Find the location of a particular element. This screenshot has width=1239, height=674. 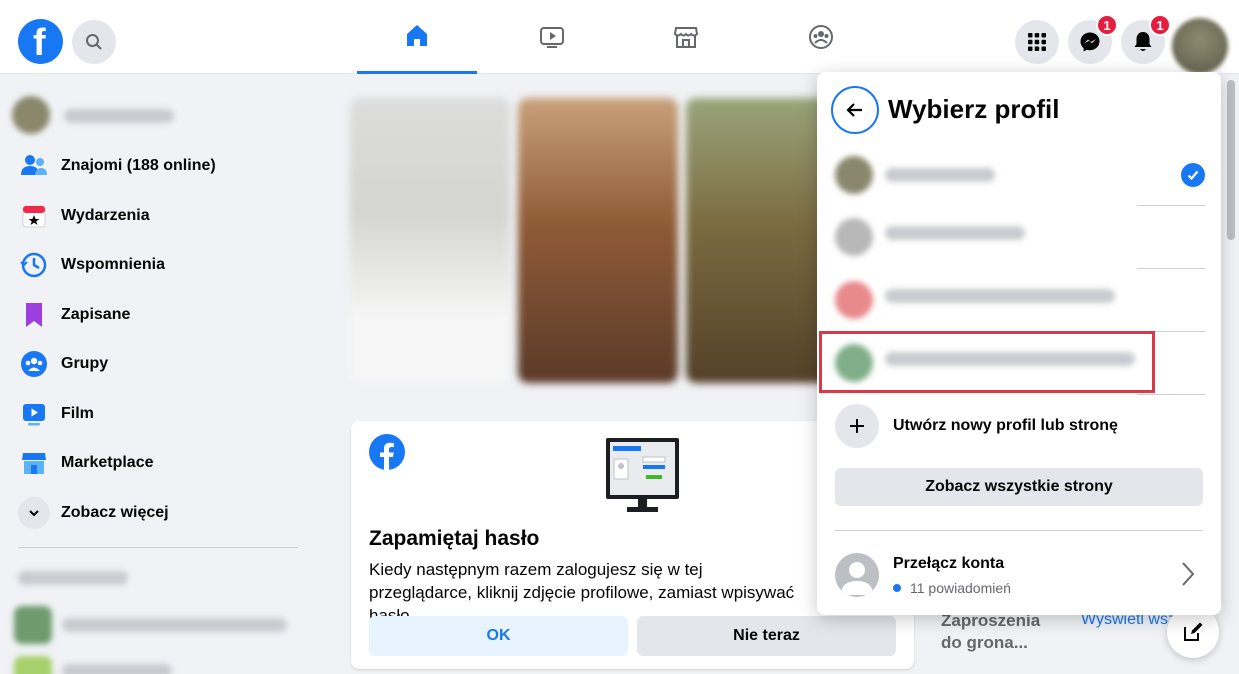

default-avatar-icon is located at coordinates (857, 575).